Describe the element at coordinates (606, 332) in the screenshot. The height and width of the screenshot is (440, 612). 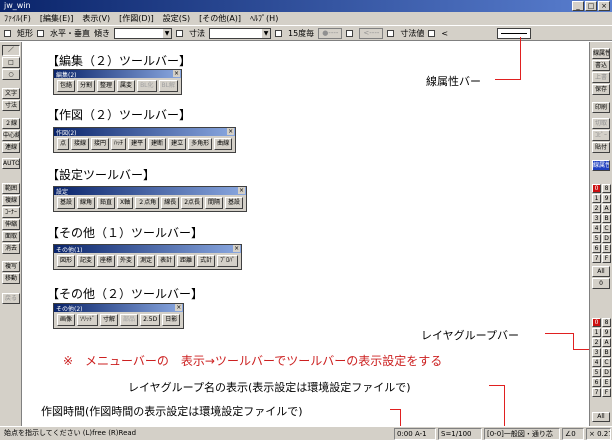
I see `layer-group-cell: 9` at that location.